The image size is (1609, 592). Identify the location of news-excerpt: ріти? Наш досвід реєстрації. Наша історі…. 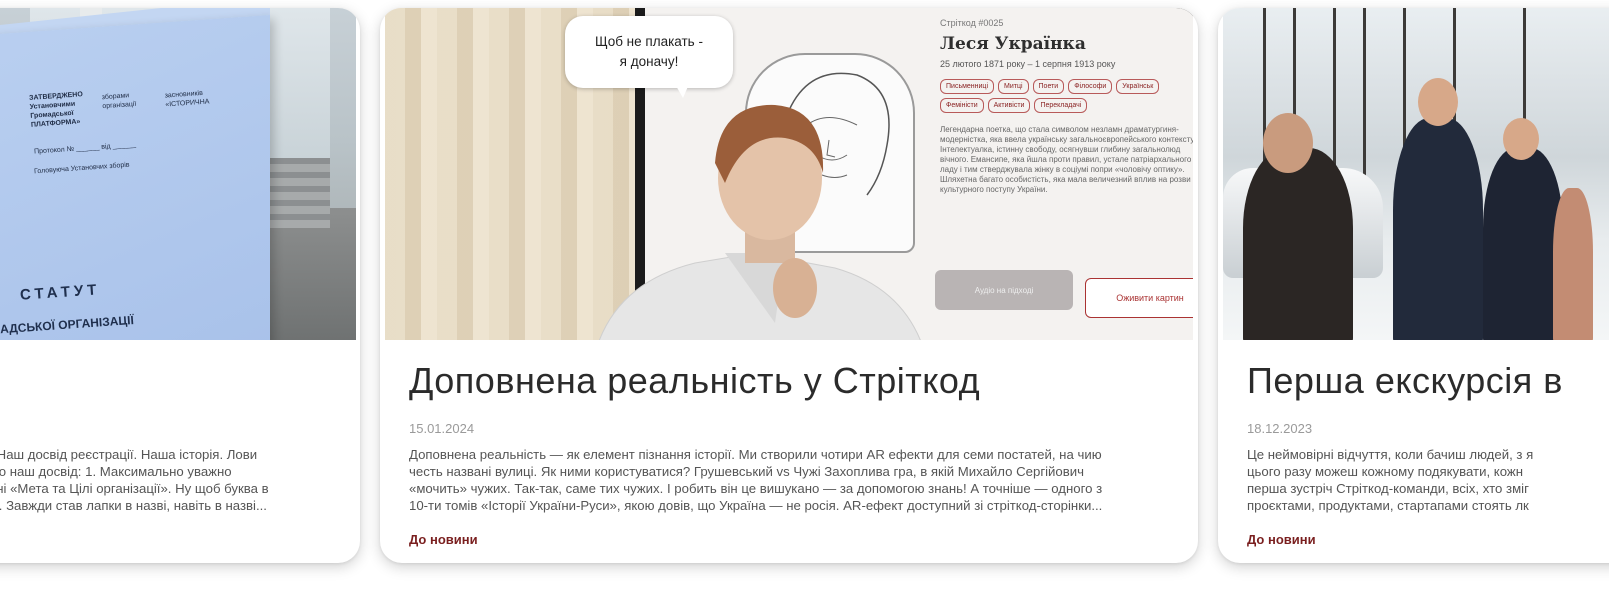
(134, 480).